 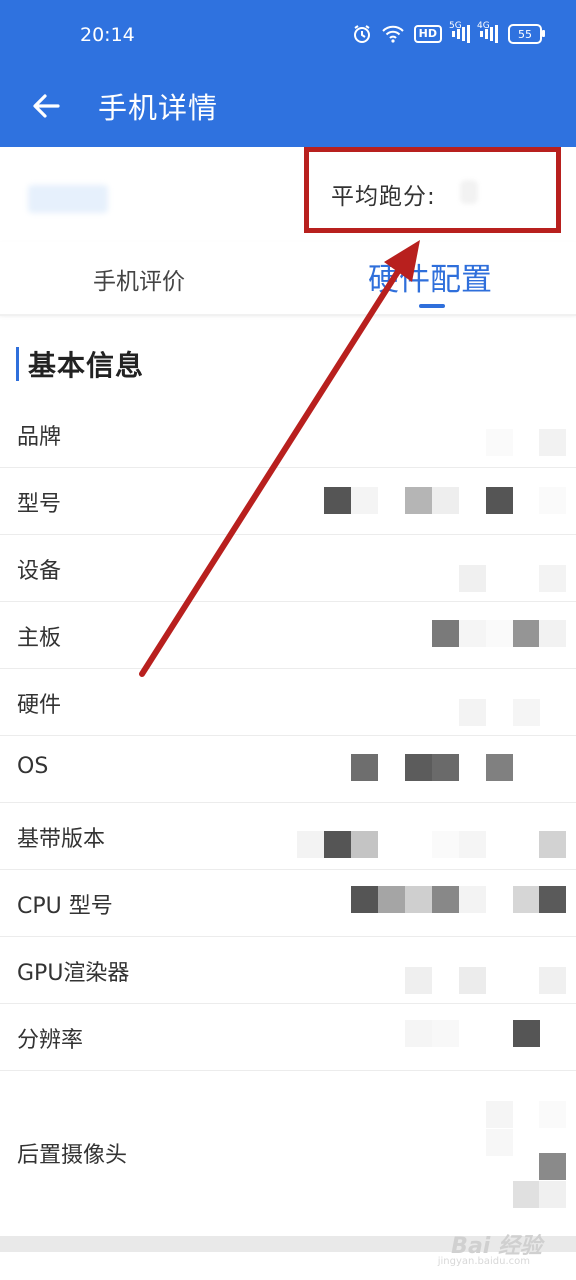 What do you see at coordinates (483, 1261) in the screenshot?
I see `watermark-url: jingyan.baidu.com` at bounding box center [483, 1261].